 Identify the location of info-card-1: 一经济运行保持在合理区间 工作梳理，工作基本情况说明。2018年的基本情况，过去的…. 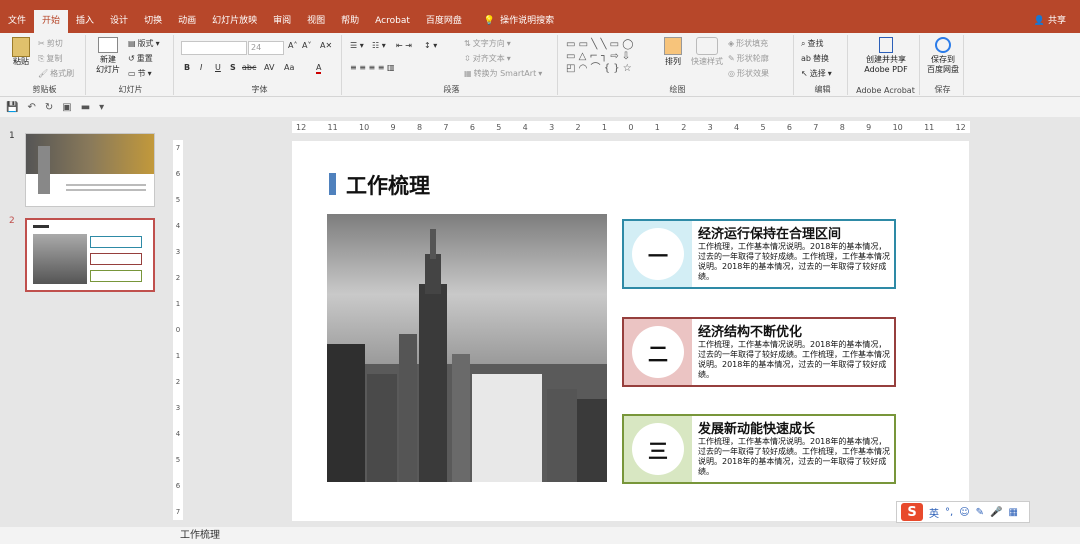
(759, 254).